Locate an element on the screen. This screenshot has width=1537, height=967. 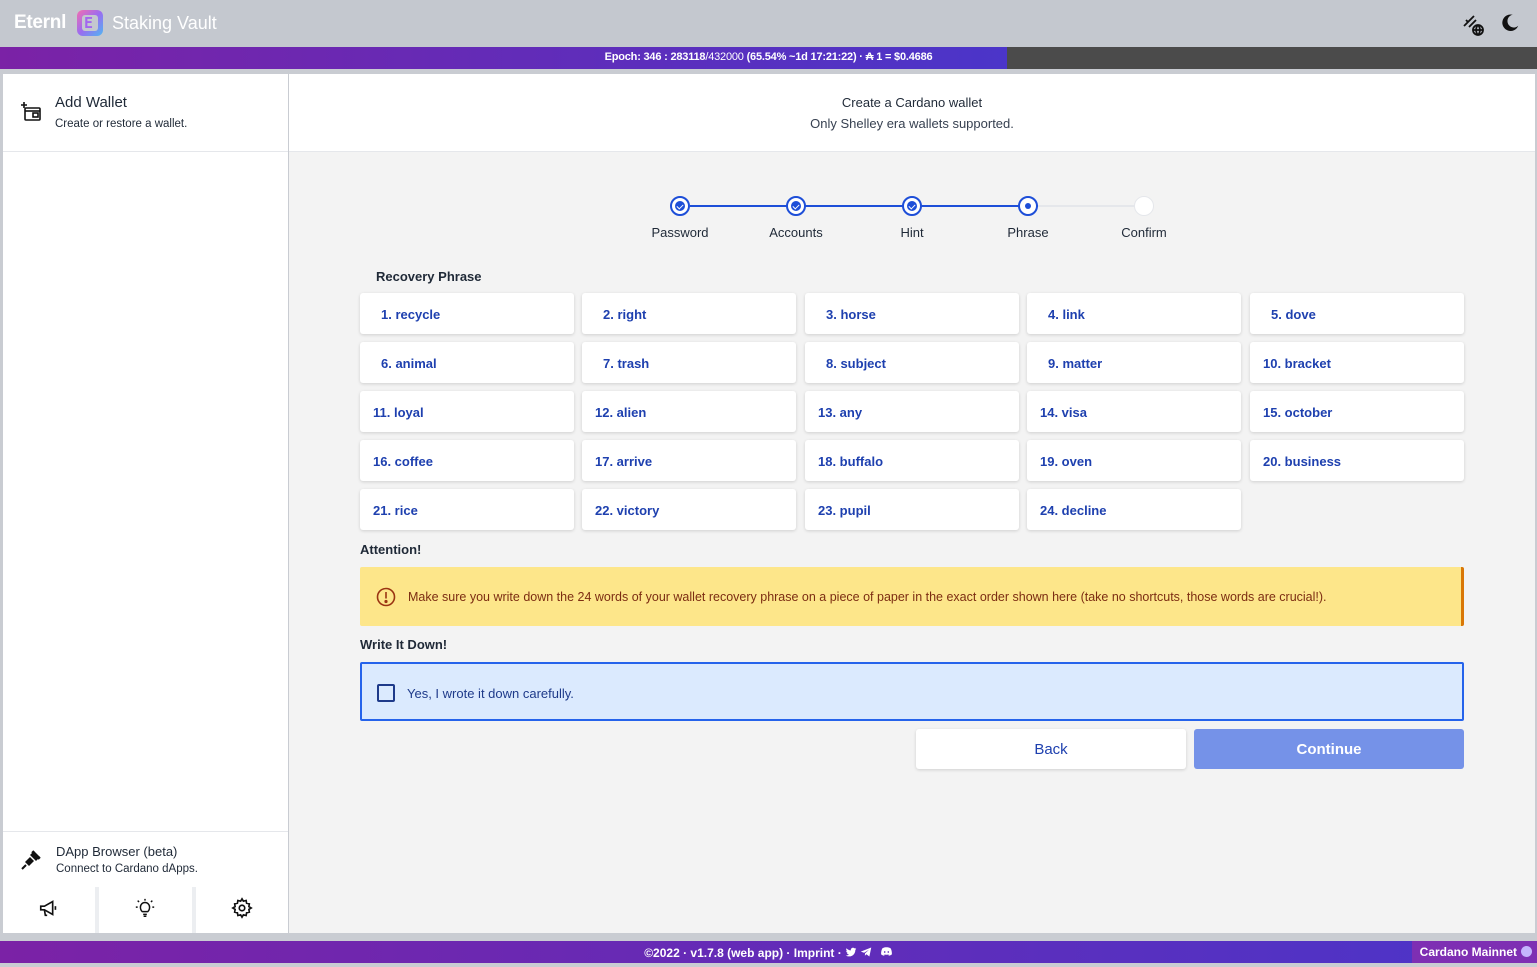
recovery-word-3: 3. horse is located at coordinates (912, 313).